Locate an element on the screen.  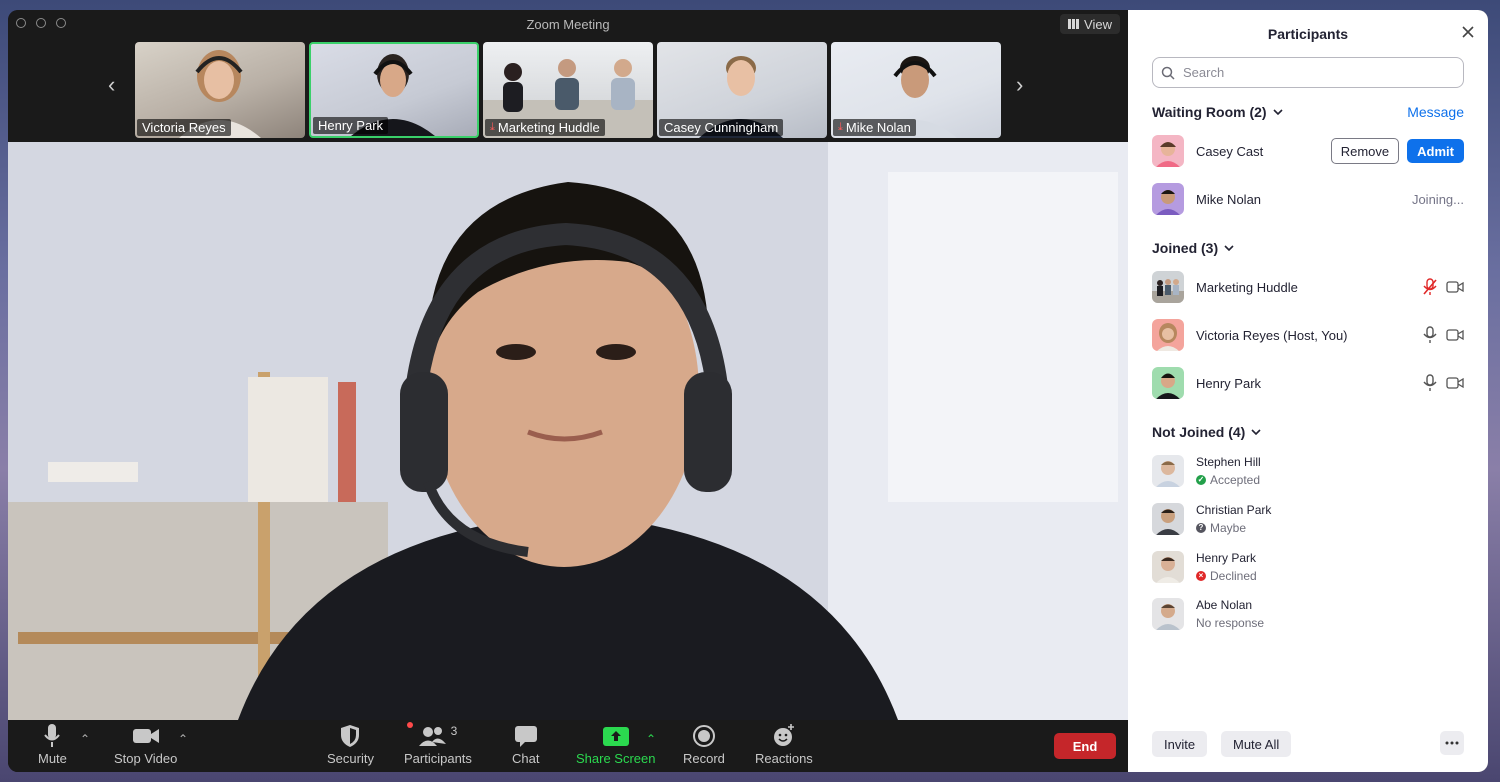
not-joined-row-christian-park: Christian Park ? Maybe is located at coordinates (1308, 519).